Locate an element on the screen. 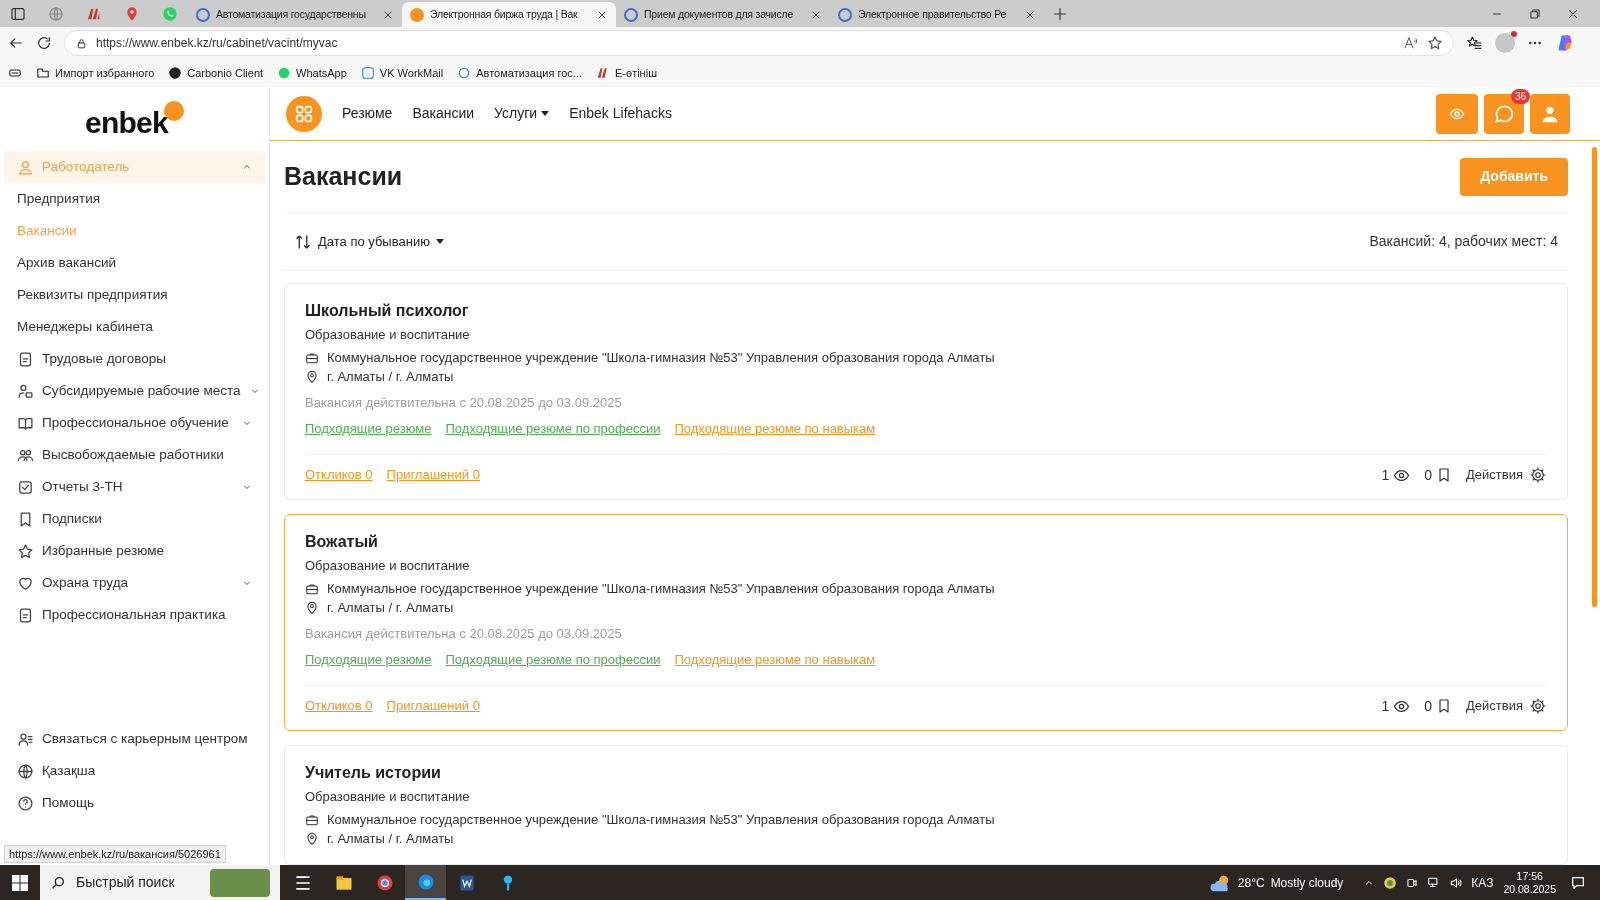 Image resolution: width=1600 pixels, height=900 pixels. new-tab-icon is located at coordinates (1060, 13).